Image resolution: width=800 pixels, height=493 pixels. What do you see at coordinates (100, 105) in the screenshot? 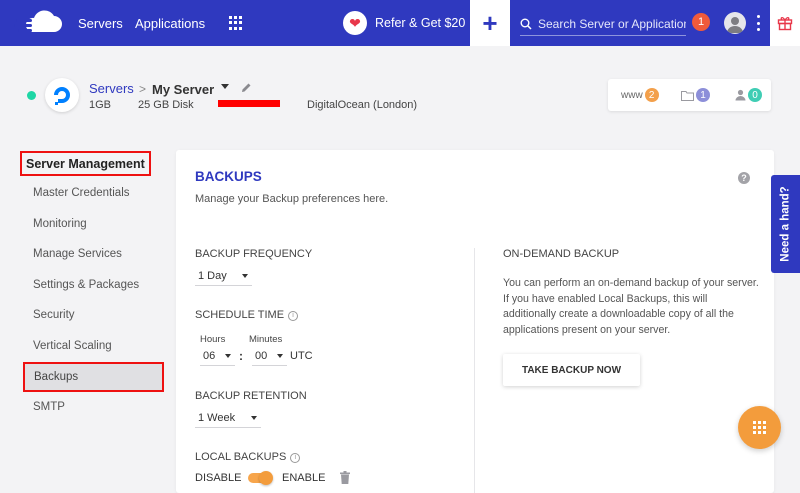
I see `server-ram: 1GB` at bounding box center [100, 105].